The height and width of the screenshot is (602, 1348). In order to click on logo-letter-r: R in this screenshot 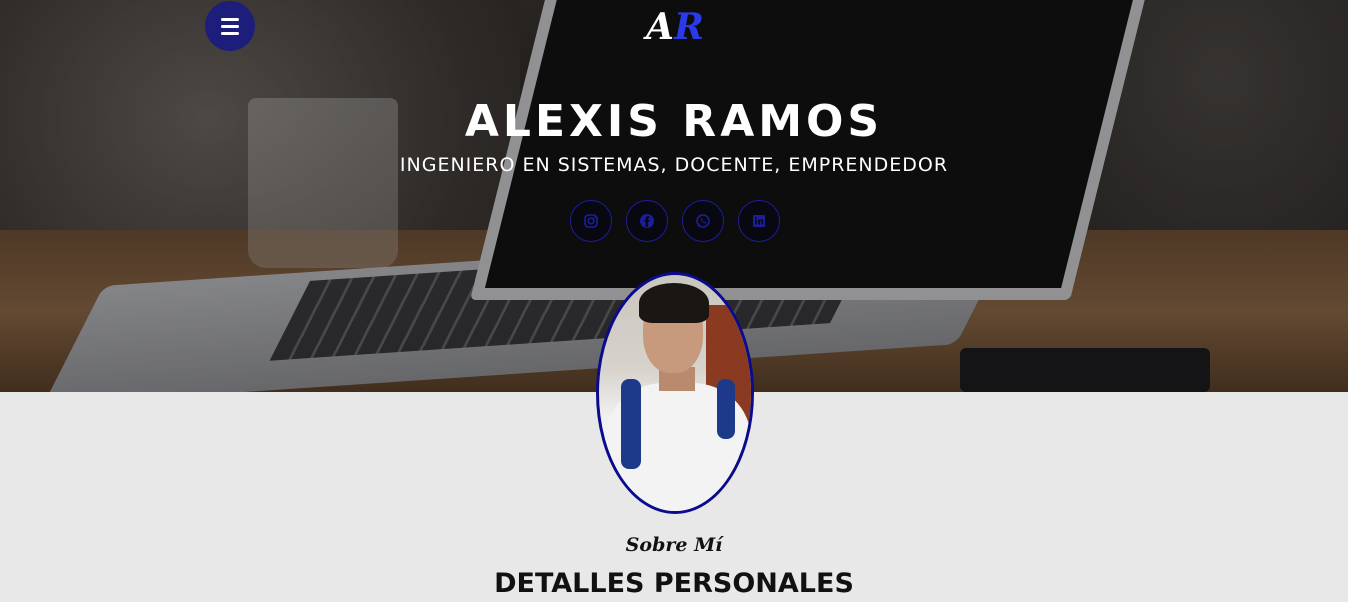, I will do `click(688, 27)`.